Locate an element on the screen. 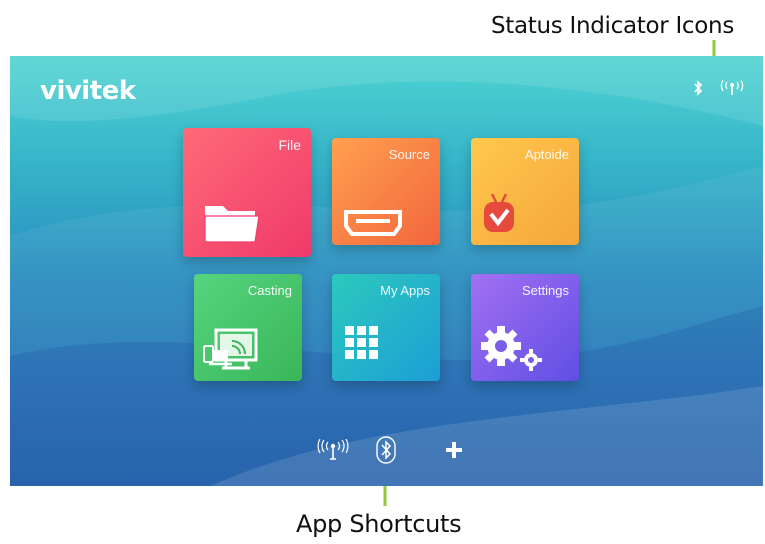 The width and height of the screenshot is (765, 544). tile-file: File is located at coordinates (247, 192).